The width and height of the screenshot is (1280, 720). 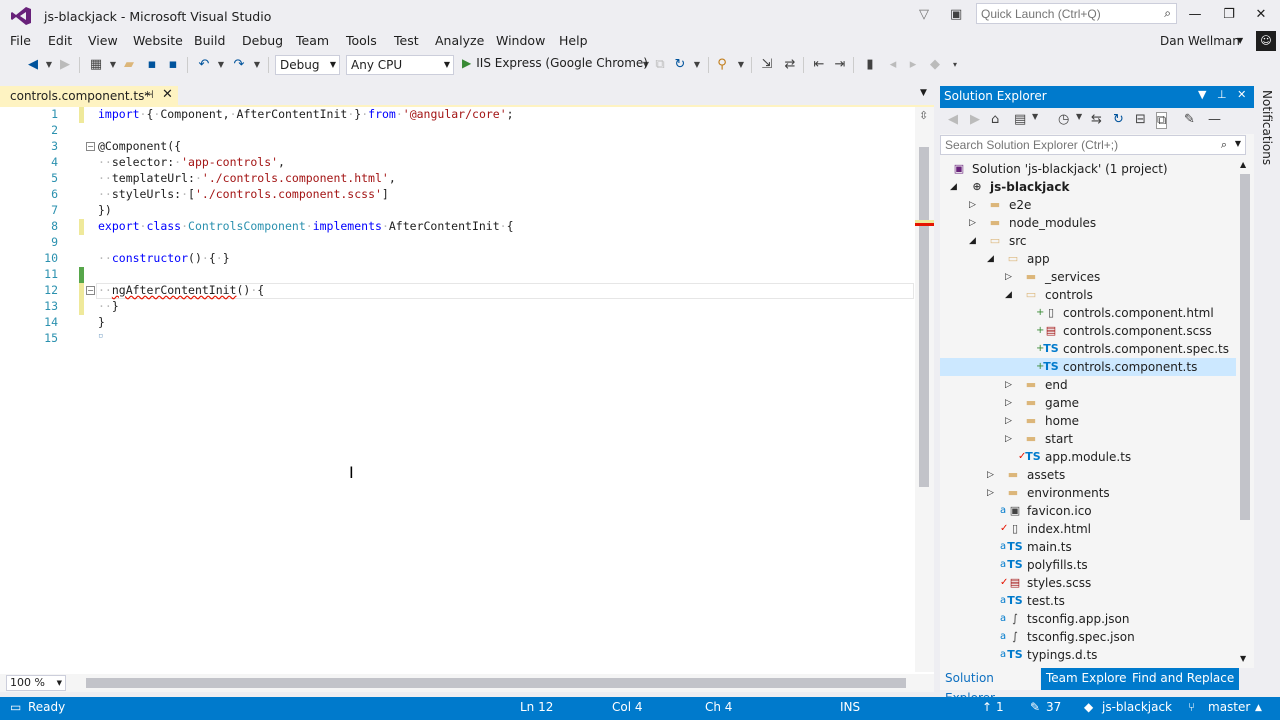 I want to click on tree-item: ◢ ⊕ js-blackjack, so click(x=1088, y=187).